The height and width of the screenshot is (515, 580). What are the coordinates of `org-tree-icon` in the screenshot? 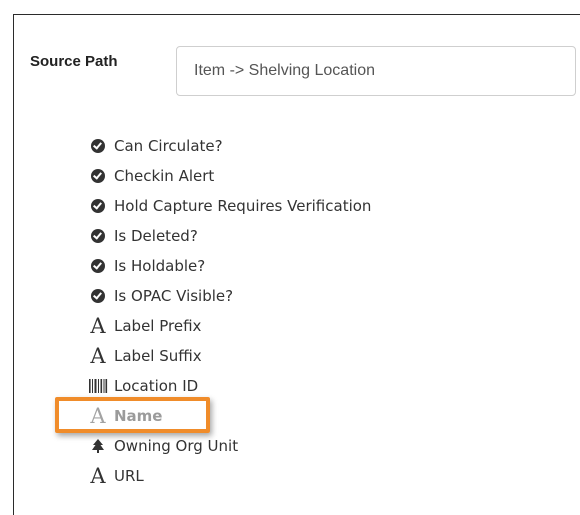 It's located at (98, 446).